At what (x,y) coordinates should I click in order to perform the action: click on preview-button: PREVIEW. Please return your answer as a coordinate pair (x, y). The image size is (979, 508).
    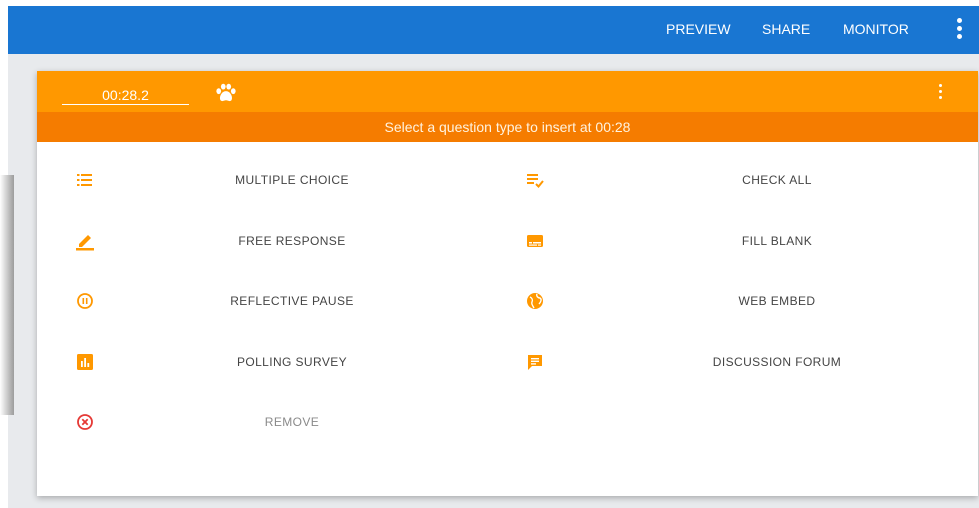
    Looking at the image, I should click on (698, 30).